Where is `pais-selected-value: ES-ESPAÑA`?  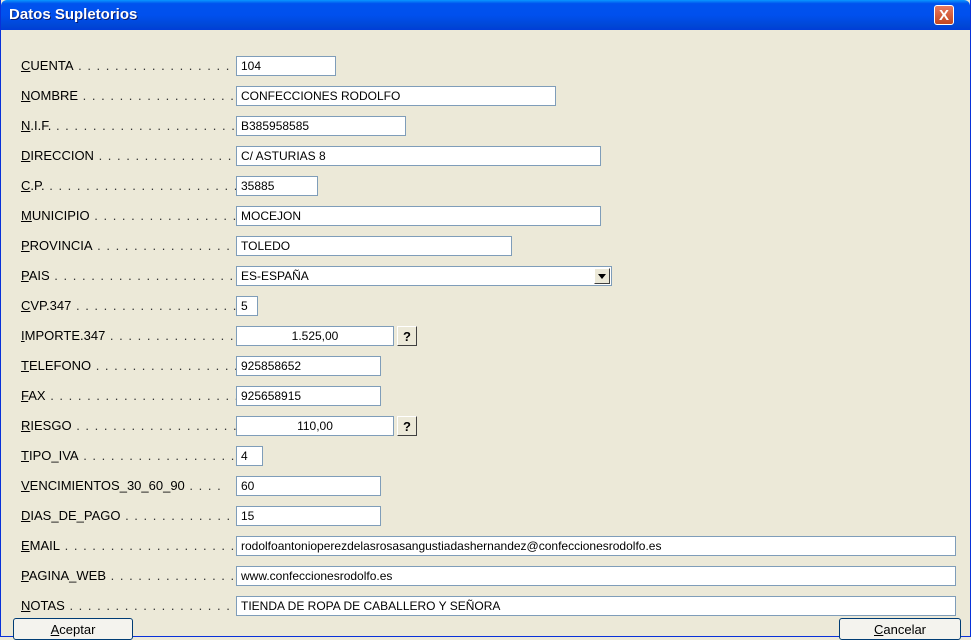 pais-selected-value: ES-ESPAÑA is located at coordinates (275, 276).